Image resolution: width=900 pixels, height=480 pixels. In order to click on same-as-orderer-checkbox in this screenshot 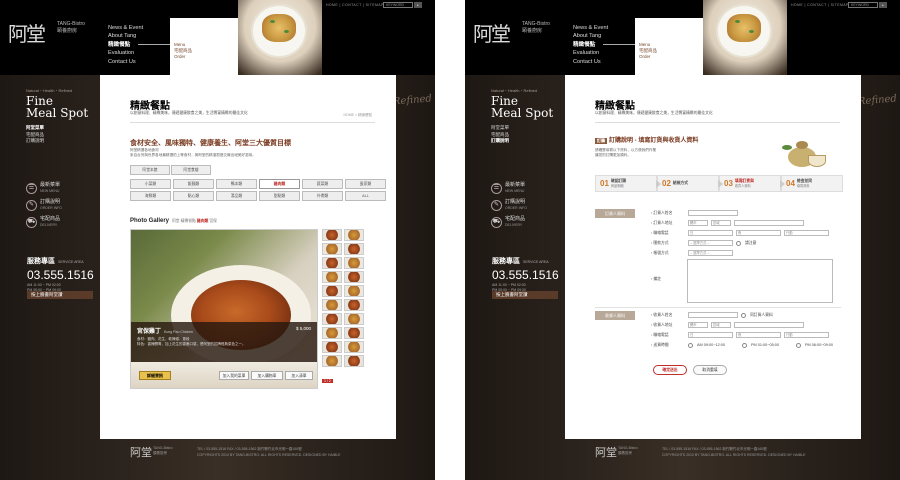, I will do `click(743, 315)`.